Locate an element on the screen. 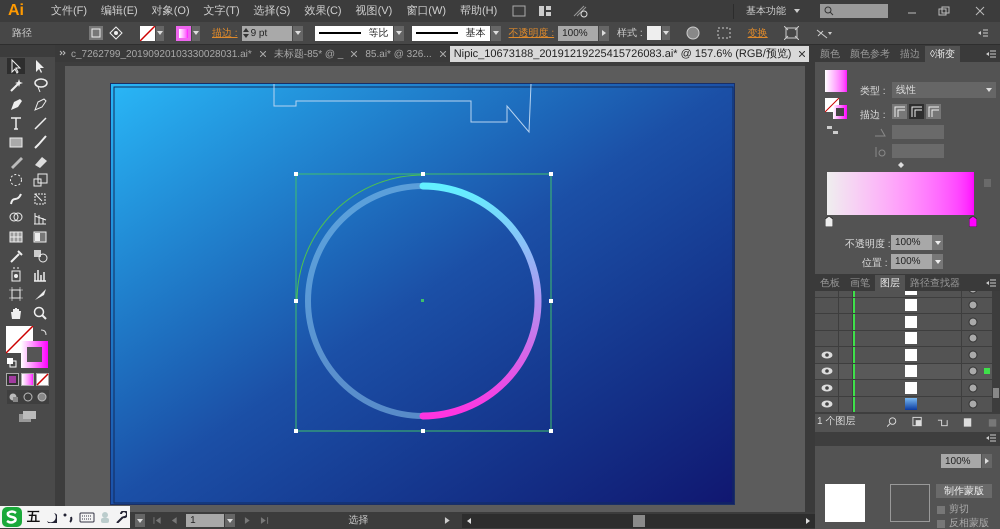  search-icon is located at coordinates (829, 11).